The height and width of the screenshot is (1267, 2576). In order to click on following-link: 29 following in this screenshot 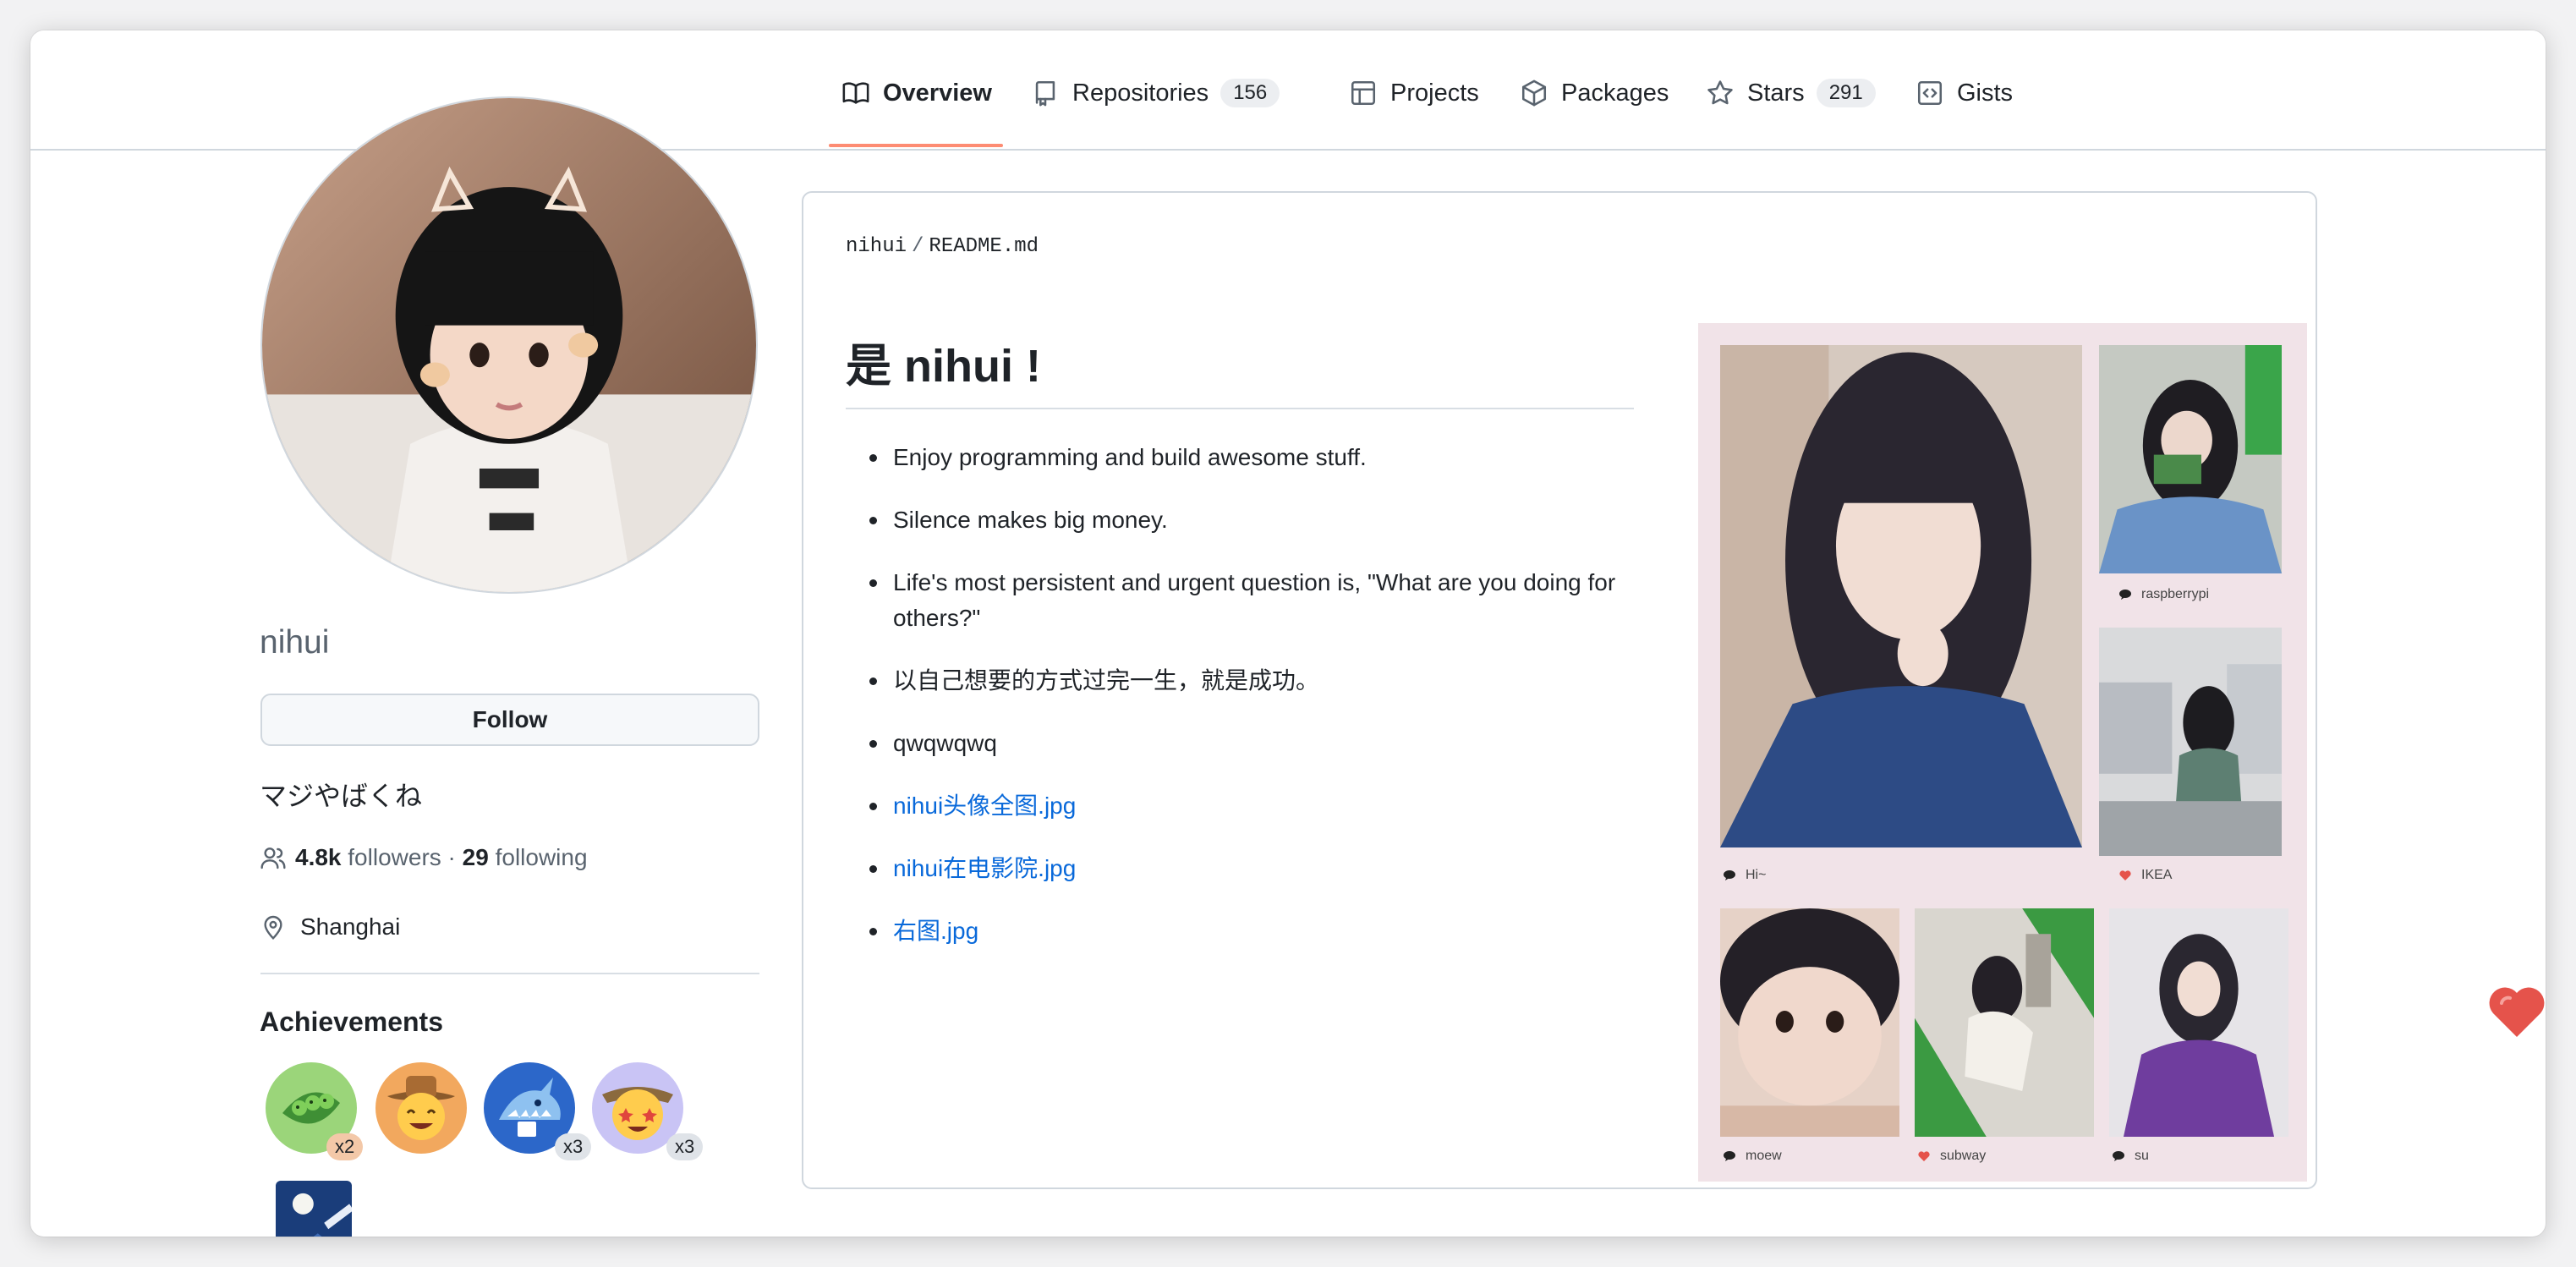, I will do `click(525, 858)`.